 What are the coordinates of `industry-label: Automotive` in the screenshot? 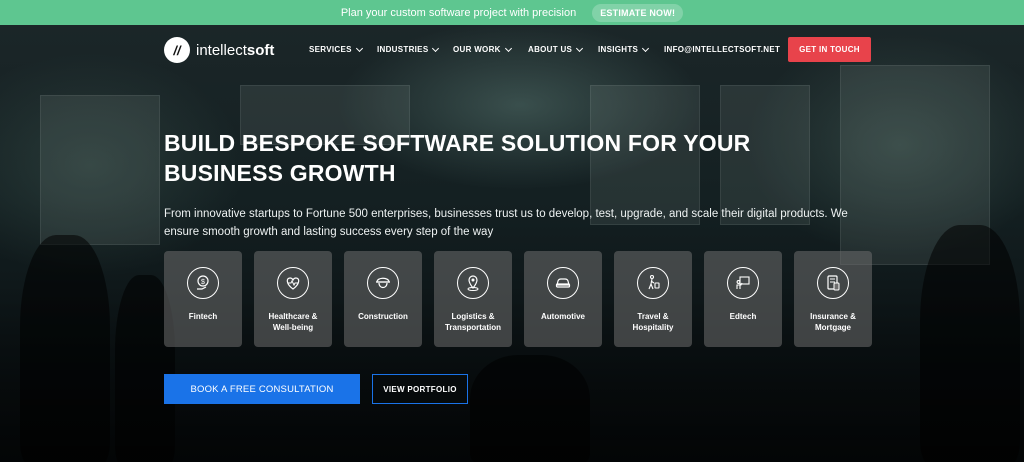 It's located at (563, 316).